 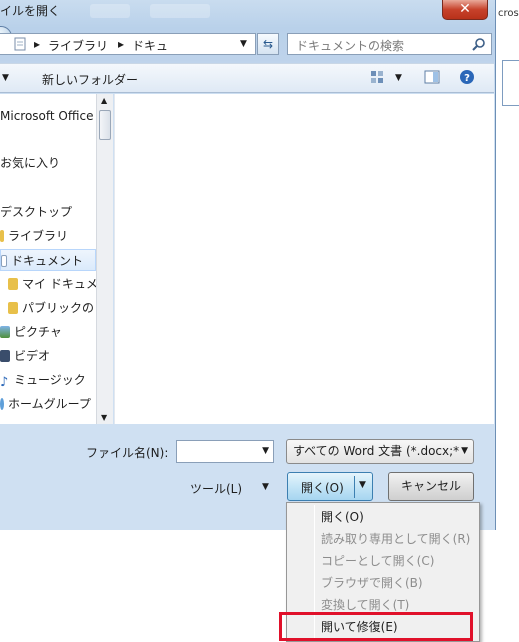 I want to click on video-icon, so click(x=5, y=356).